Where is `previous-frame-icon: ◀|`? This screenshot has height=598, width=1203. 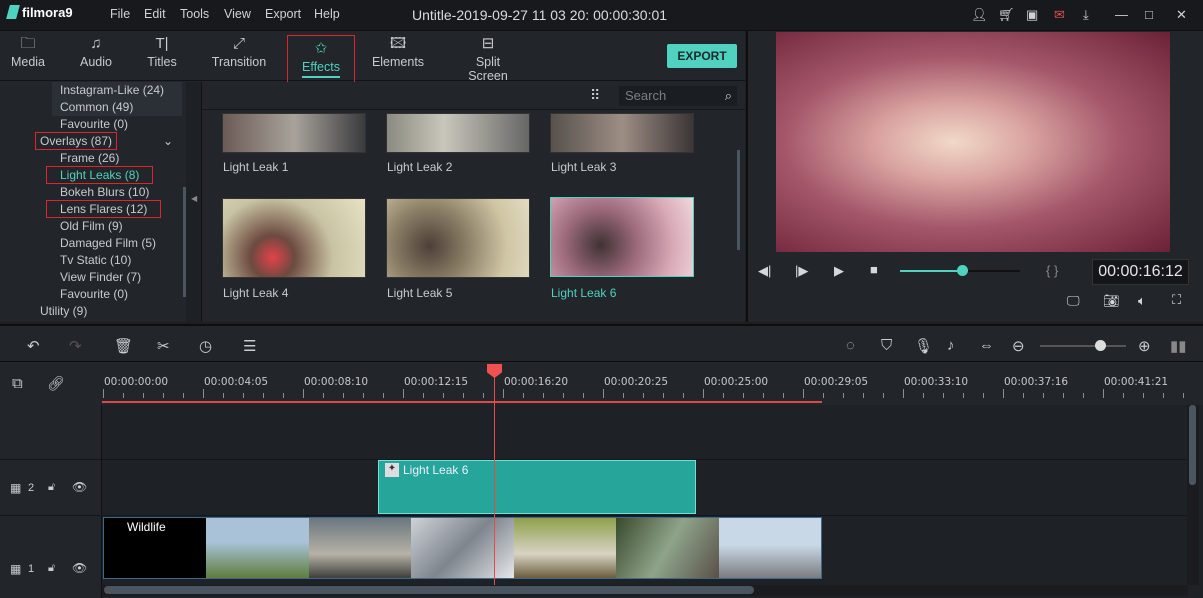 previous-frame-icon: ◀| is located at coordinates (764, 271).